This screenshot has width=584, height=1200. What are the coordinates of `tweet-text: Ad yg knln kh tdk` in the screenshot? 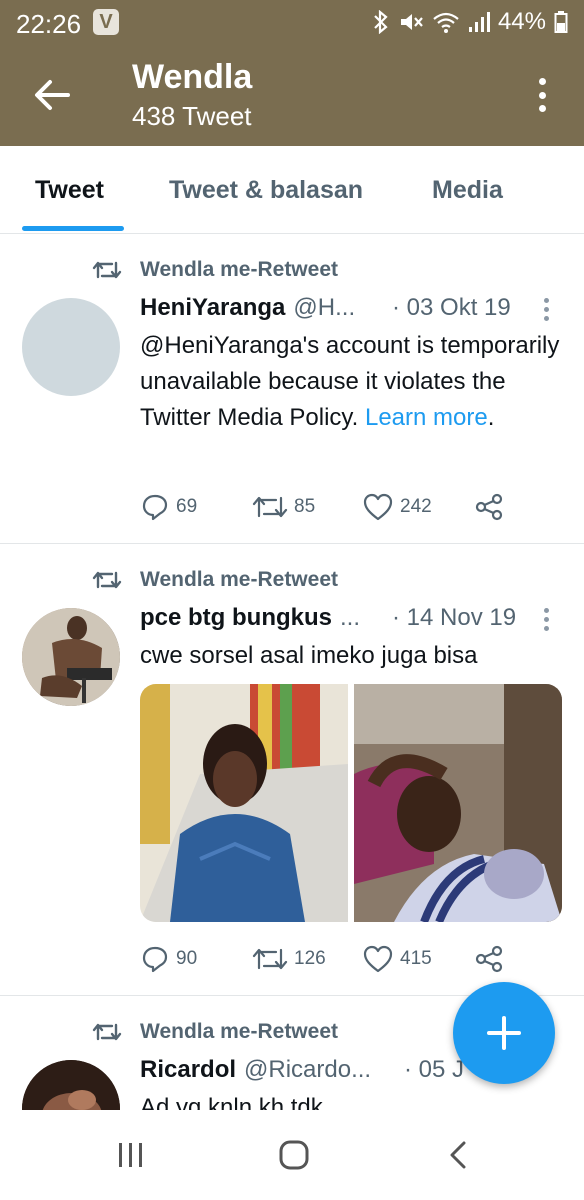 It's located at (231, 1102).